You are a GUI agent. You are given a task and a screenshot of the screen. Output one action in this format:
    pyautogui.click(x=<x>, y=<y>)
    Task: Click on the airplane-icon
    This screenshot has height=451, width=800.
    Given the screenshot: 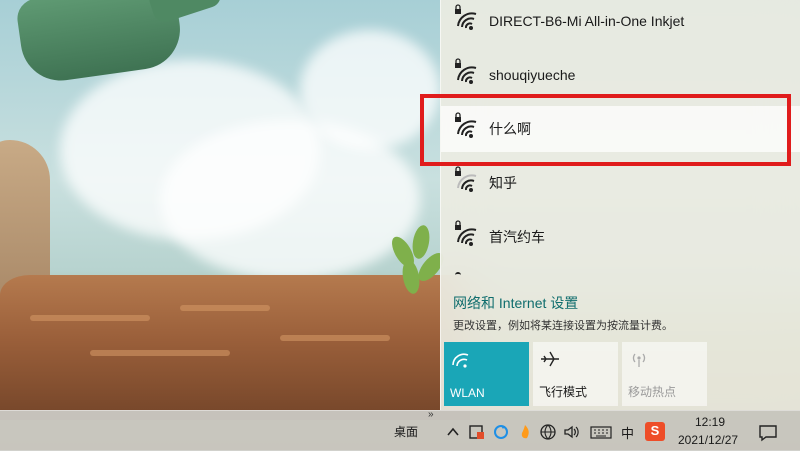 What is the action you would take?
    pyautogui.click(x=550, y=359)
    